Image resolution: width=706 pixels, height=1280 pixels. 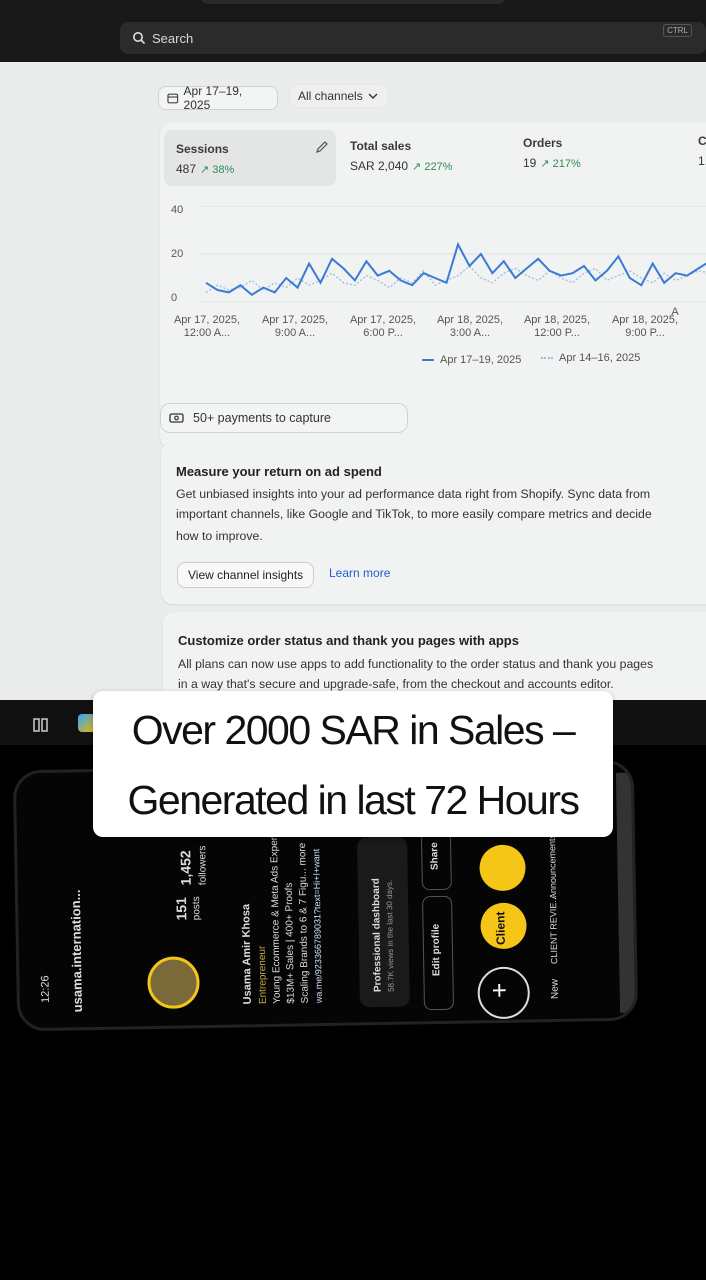 What do you see at coordinates (279, 471) in the screenshot?
I see `ad-card-title: Measure your return on ad spend` at bounding box center [279, 471].